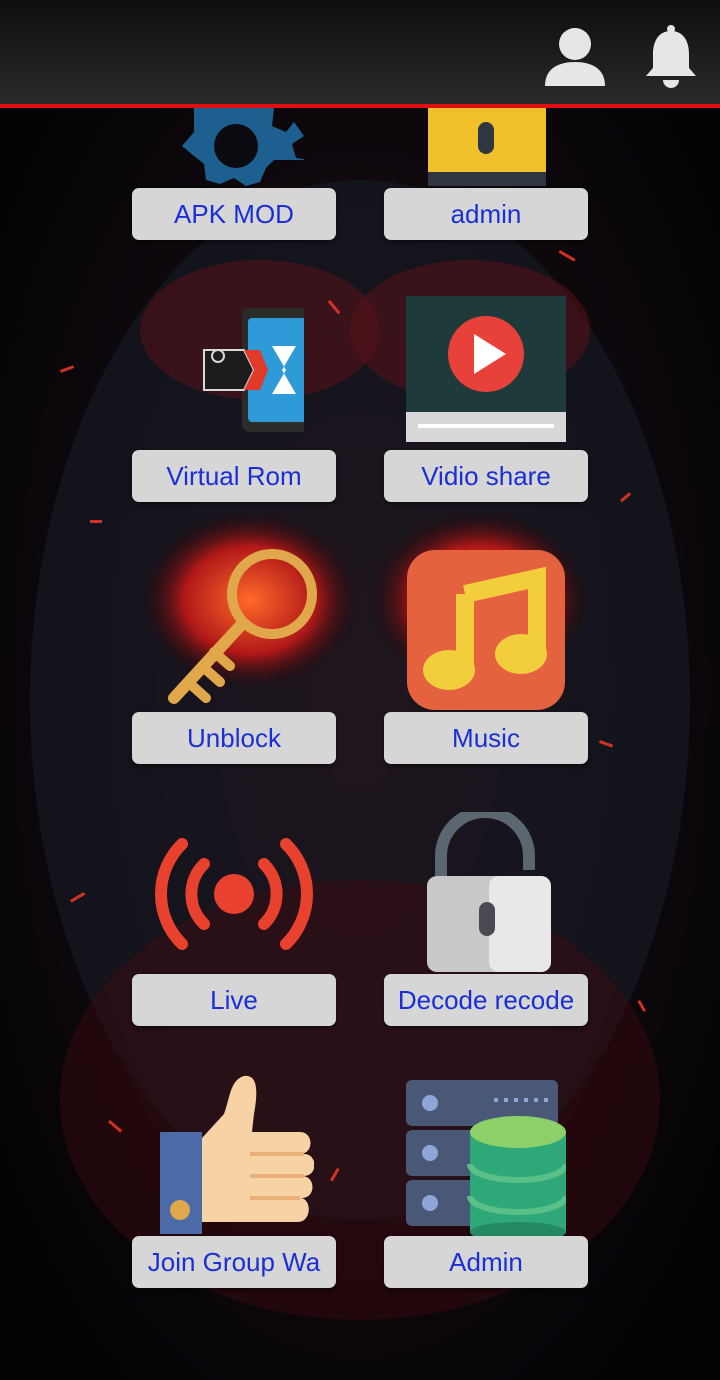  I want to click on tile-music: Music, so click(486, 658).